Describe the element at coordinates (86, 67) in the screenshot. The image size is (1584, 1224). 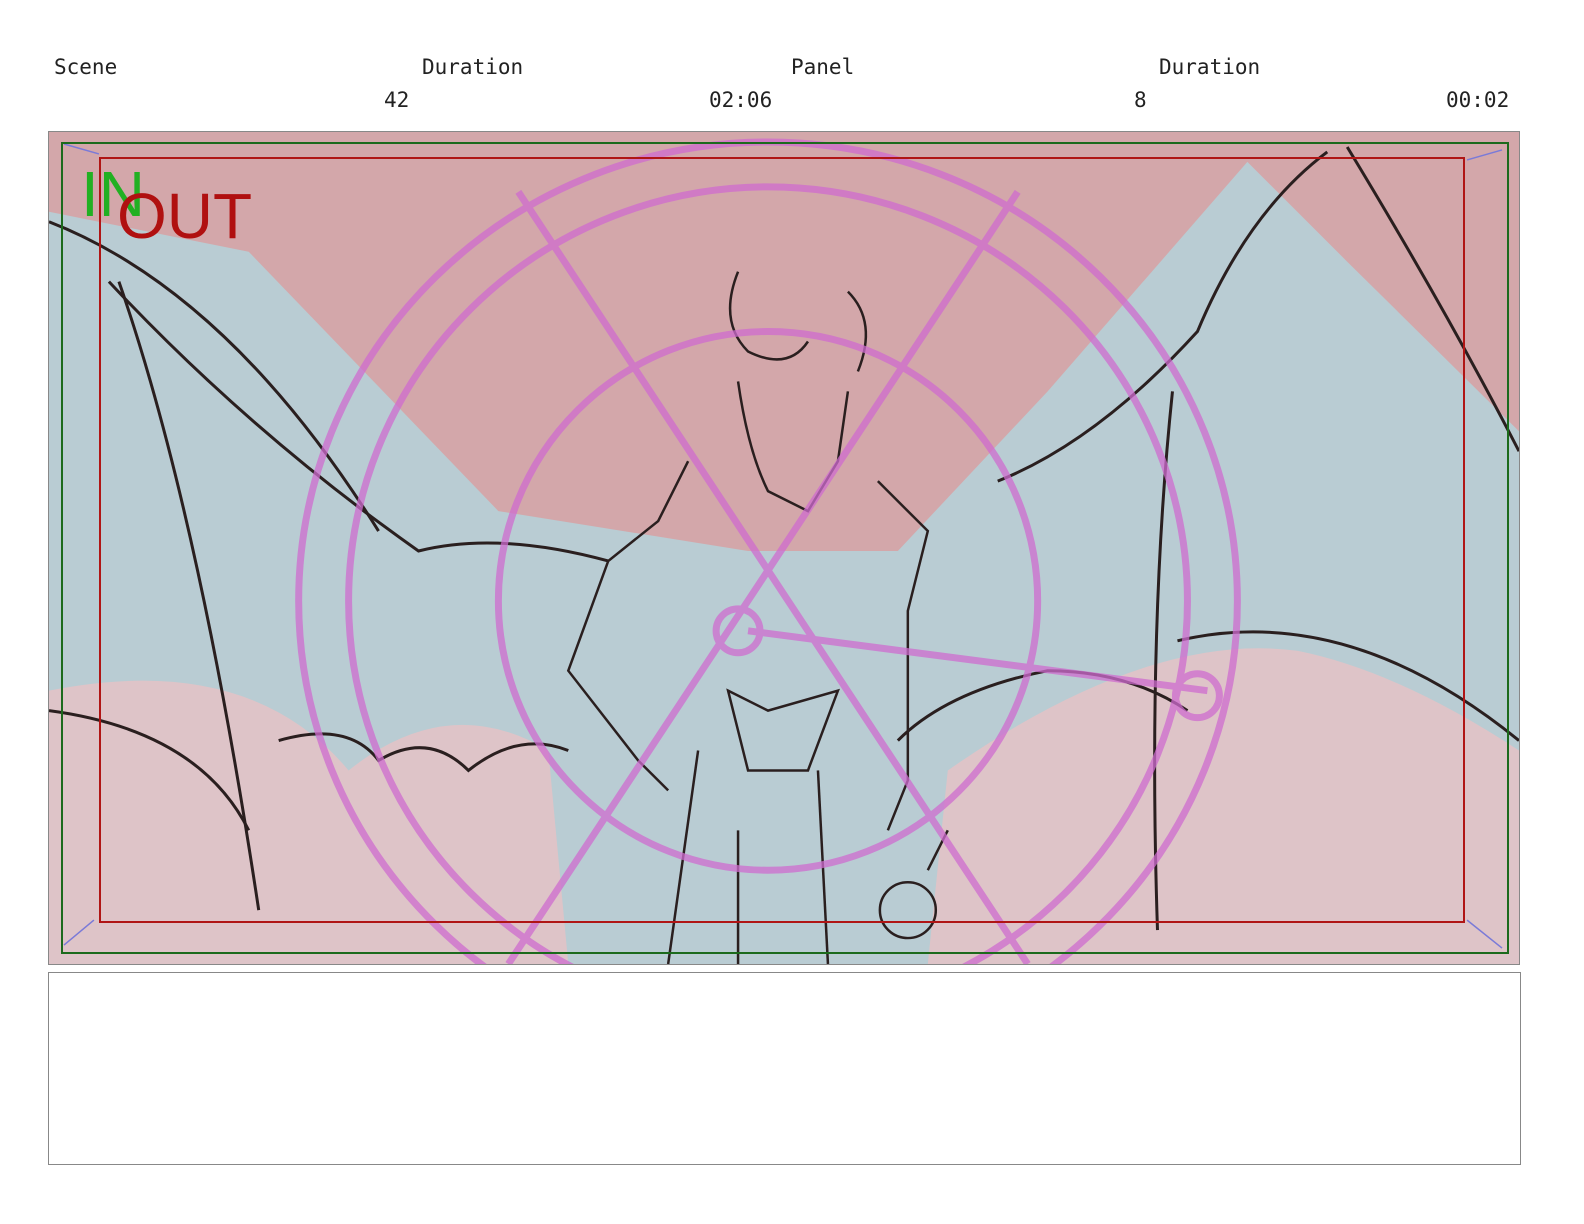
I see `scene-label: Scene` at that location.